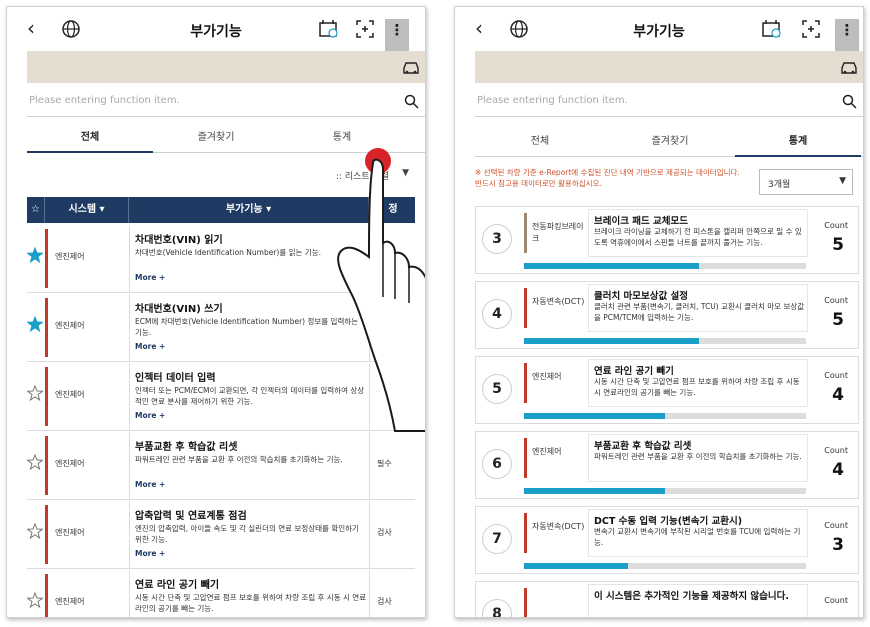 The height and width of the screenshot is (627, 870). What do you see at coordinates (497, 539) in the screenshot?
I see `rank-badge: 7` at bounding box center [497, 539].